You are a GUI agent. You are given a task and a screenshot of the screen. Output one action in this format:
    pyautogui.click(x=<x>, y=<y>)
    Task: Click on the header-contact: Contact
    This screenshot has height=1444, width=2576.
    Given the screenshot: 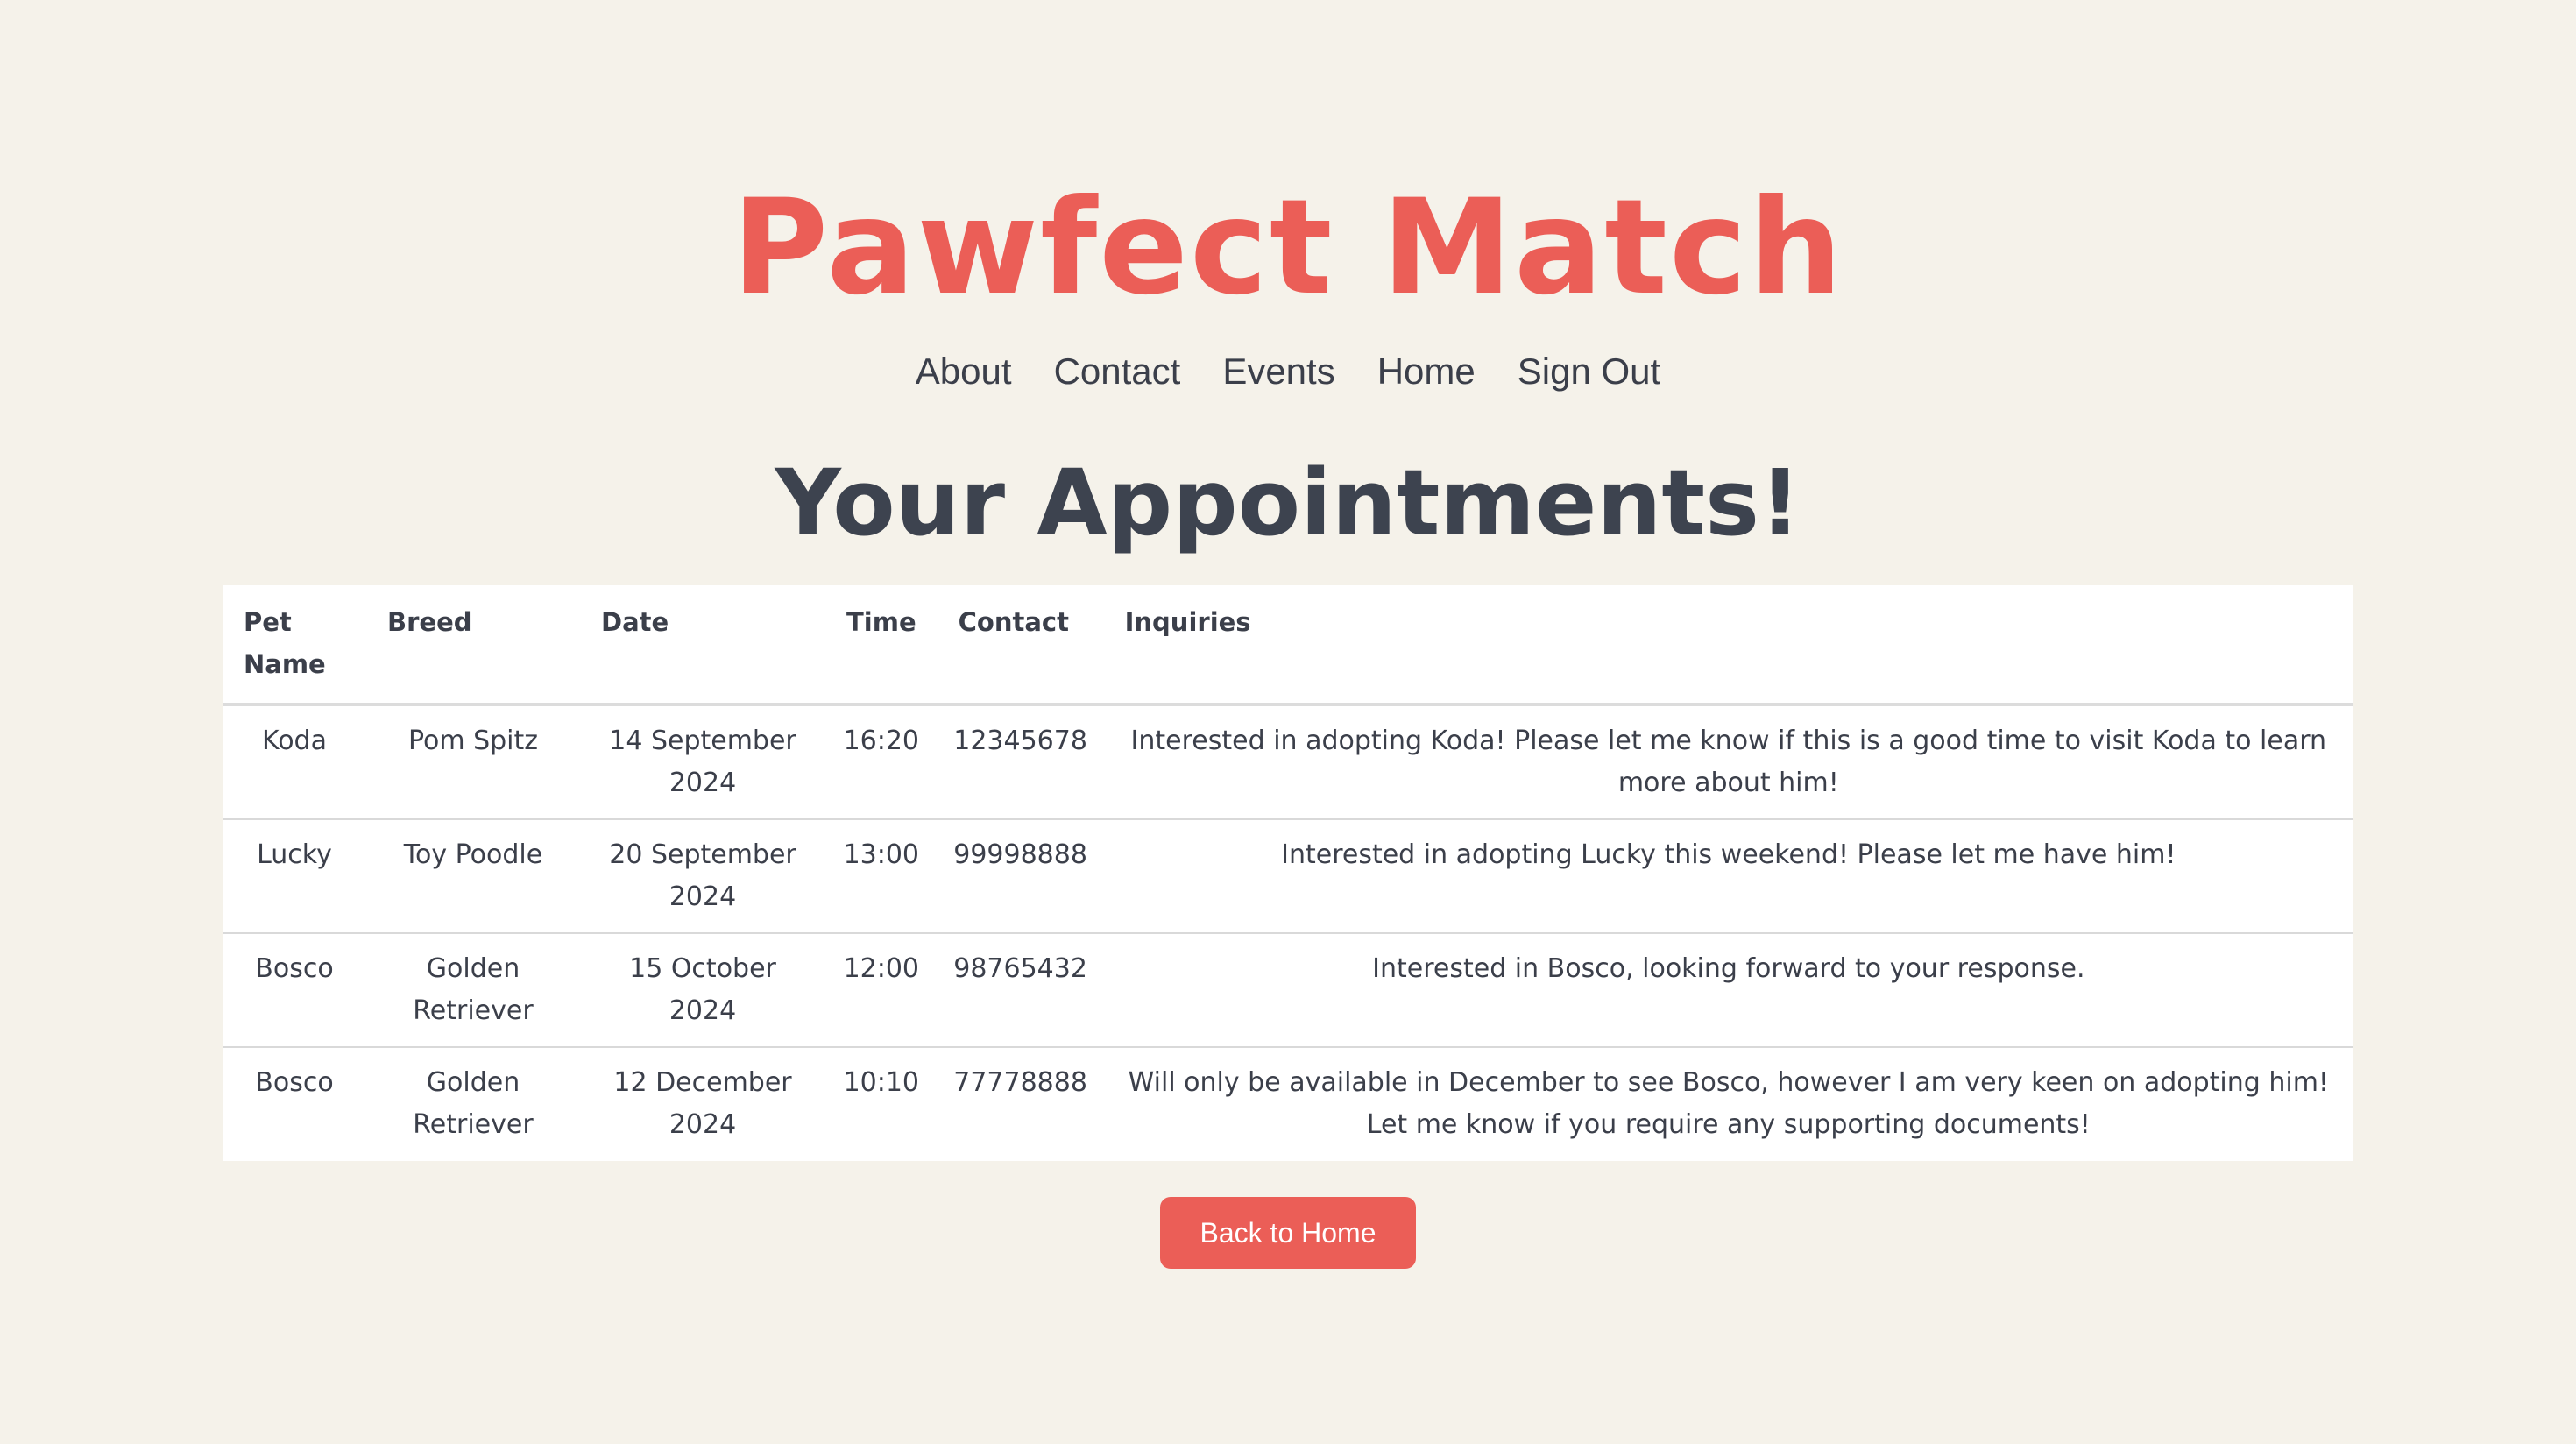 What is the action you would take?
    pyautogui.click(x=1020, y=645)
    